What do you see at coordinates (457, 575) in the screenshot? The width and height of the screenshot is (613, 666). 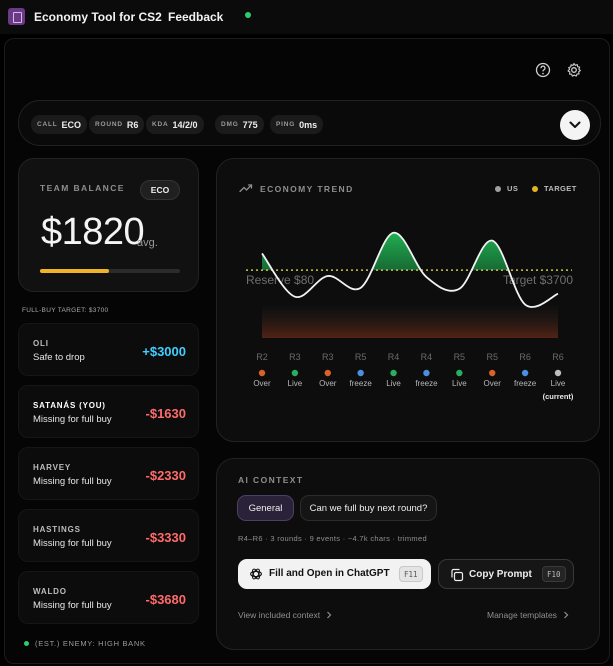 I see `copy-icon` at bounding box center [457, 575].